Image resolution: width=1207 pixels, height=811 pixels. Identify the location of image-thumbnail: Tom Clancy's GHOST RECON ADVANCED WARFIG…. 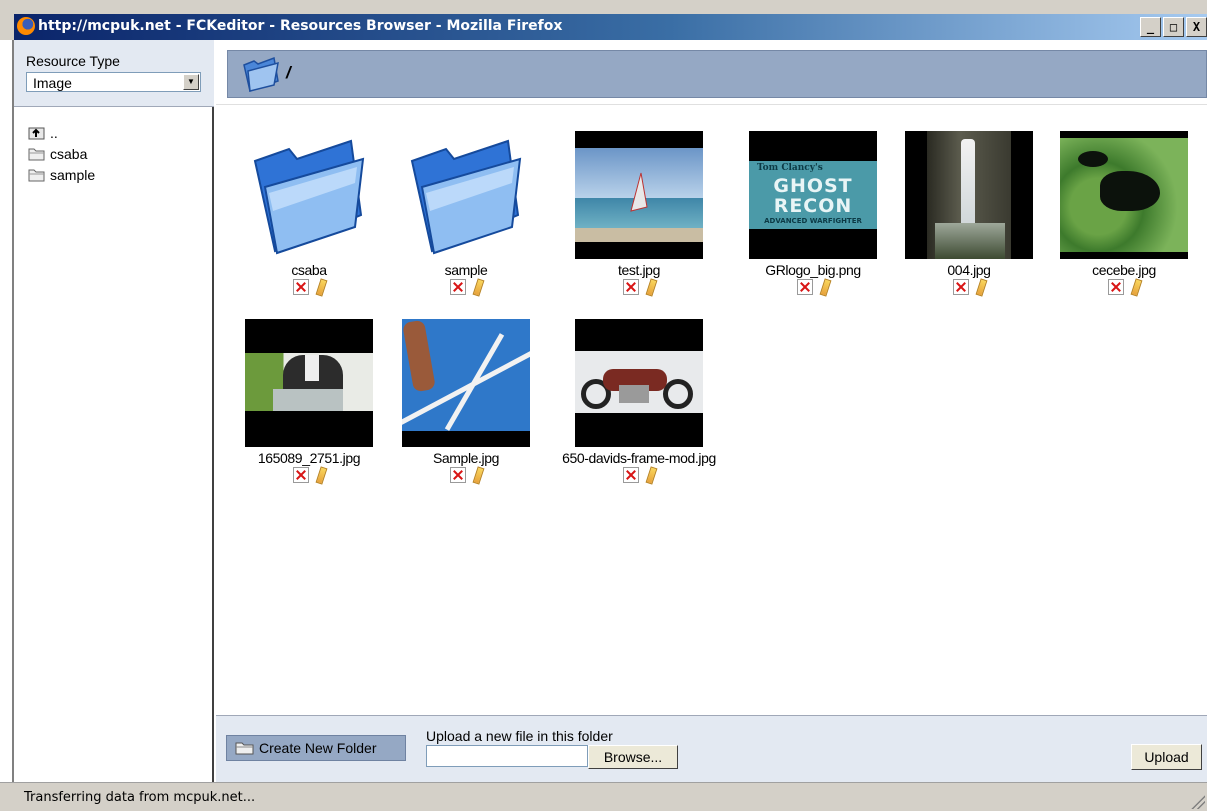
(813, 195).